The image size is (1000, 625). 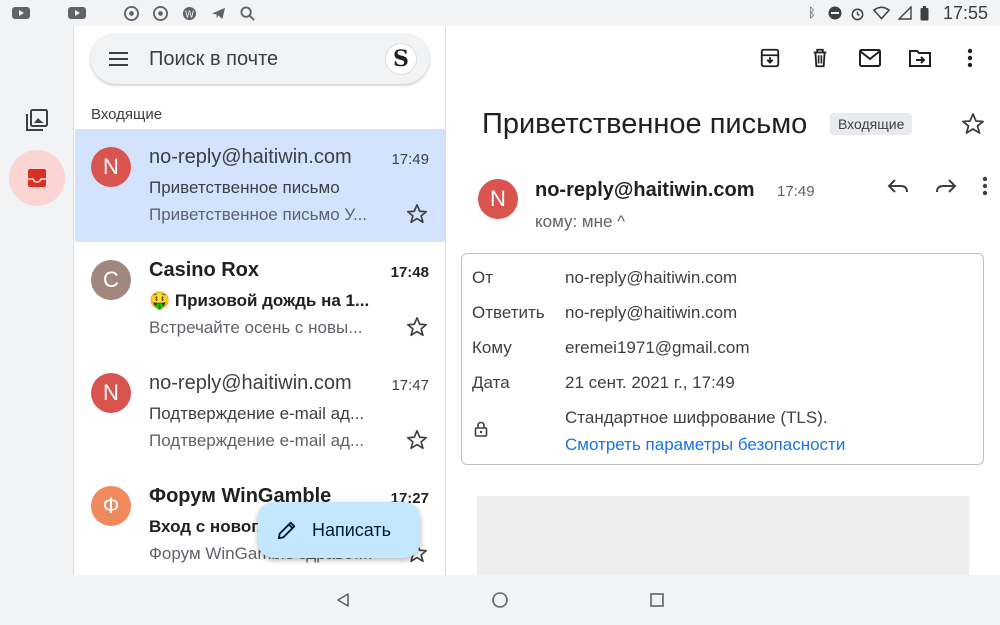 I want to click on detail-to-value: eremei1971@gmail.com, so click(x=657, y=347).